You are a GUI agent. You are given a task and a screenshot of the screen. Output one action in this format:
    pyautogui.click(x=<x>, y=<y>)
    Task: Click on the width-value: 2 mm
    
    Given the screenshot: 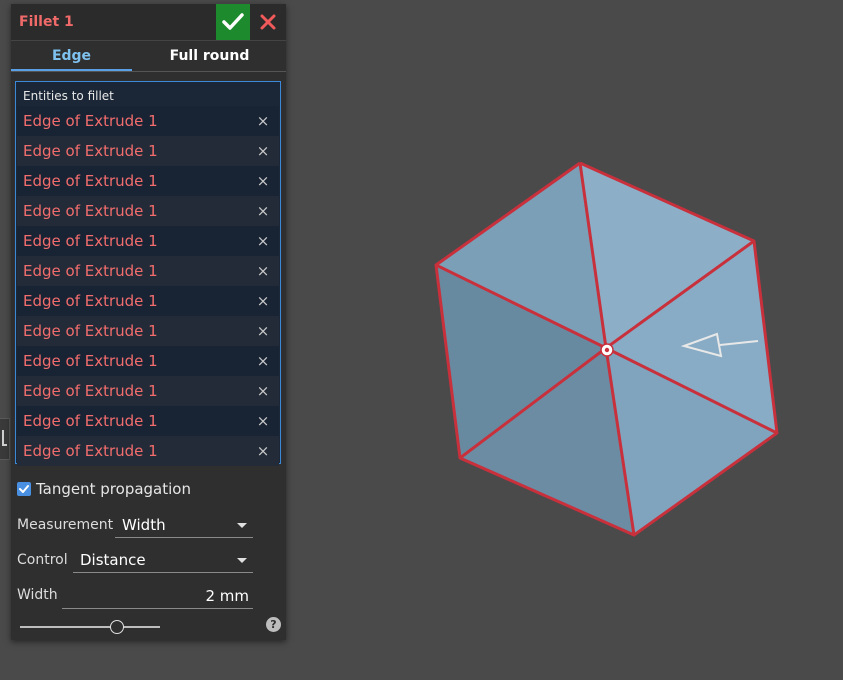 What is the action you would take?
    pyautogui.click(x=227, y=596)
    